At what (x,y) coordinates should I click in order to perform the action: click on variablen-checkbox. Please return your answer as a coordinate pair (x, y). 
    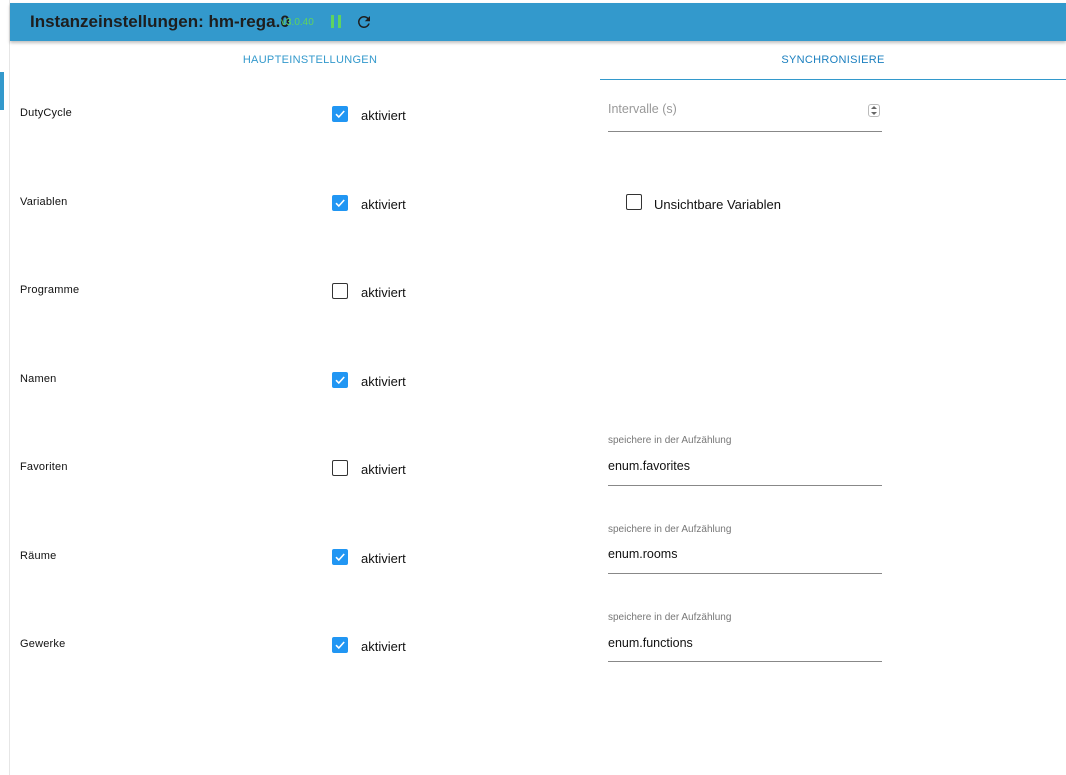
    Looking at the image, I should click on (340, 203).